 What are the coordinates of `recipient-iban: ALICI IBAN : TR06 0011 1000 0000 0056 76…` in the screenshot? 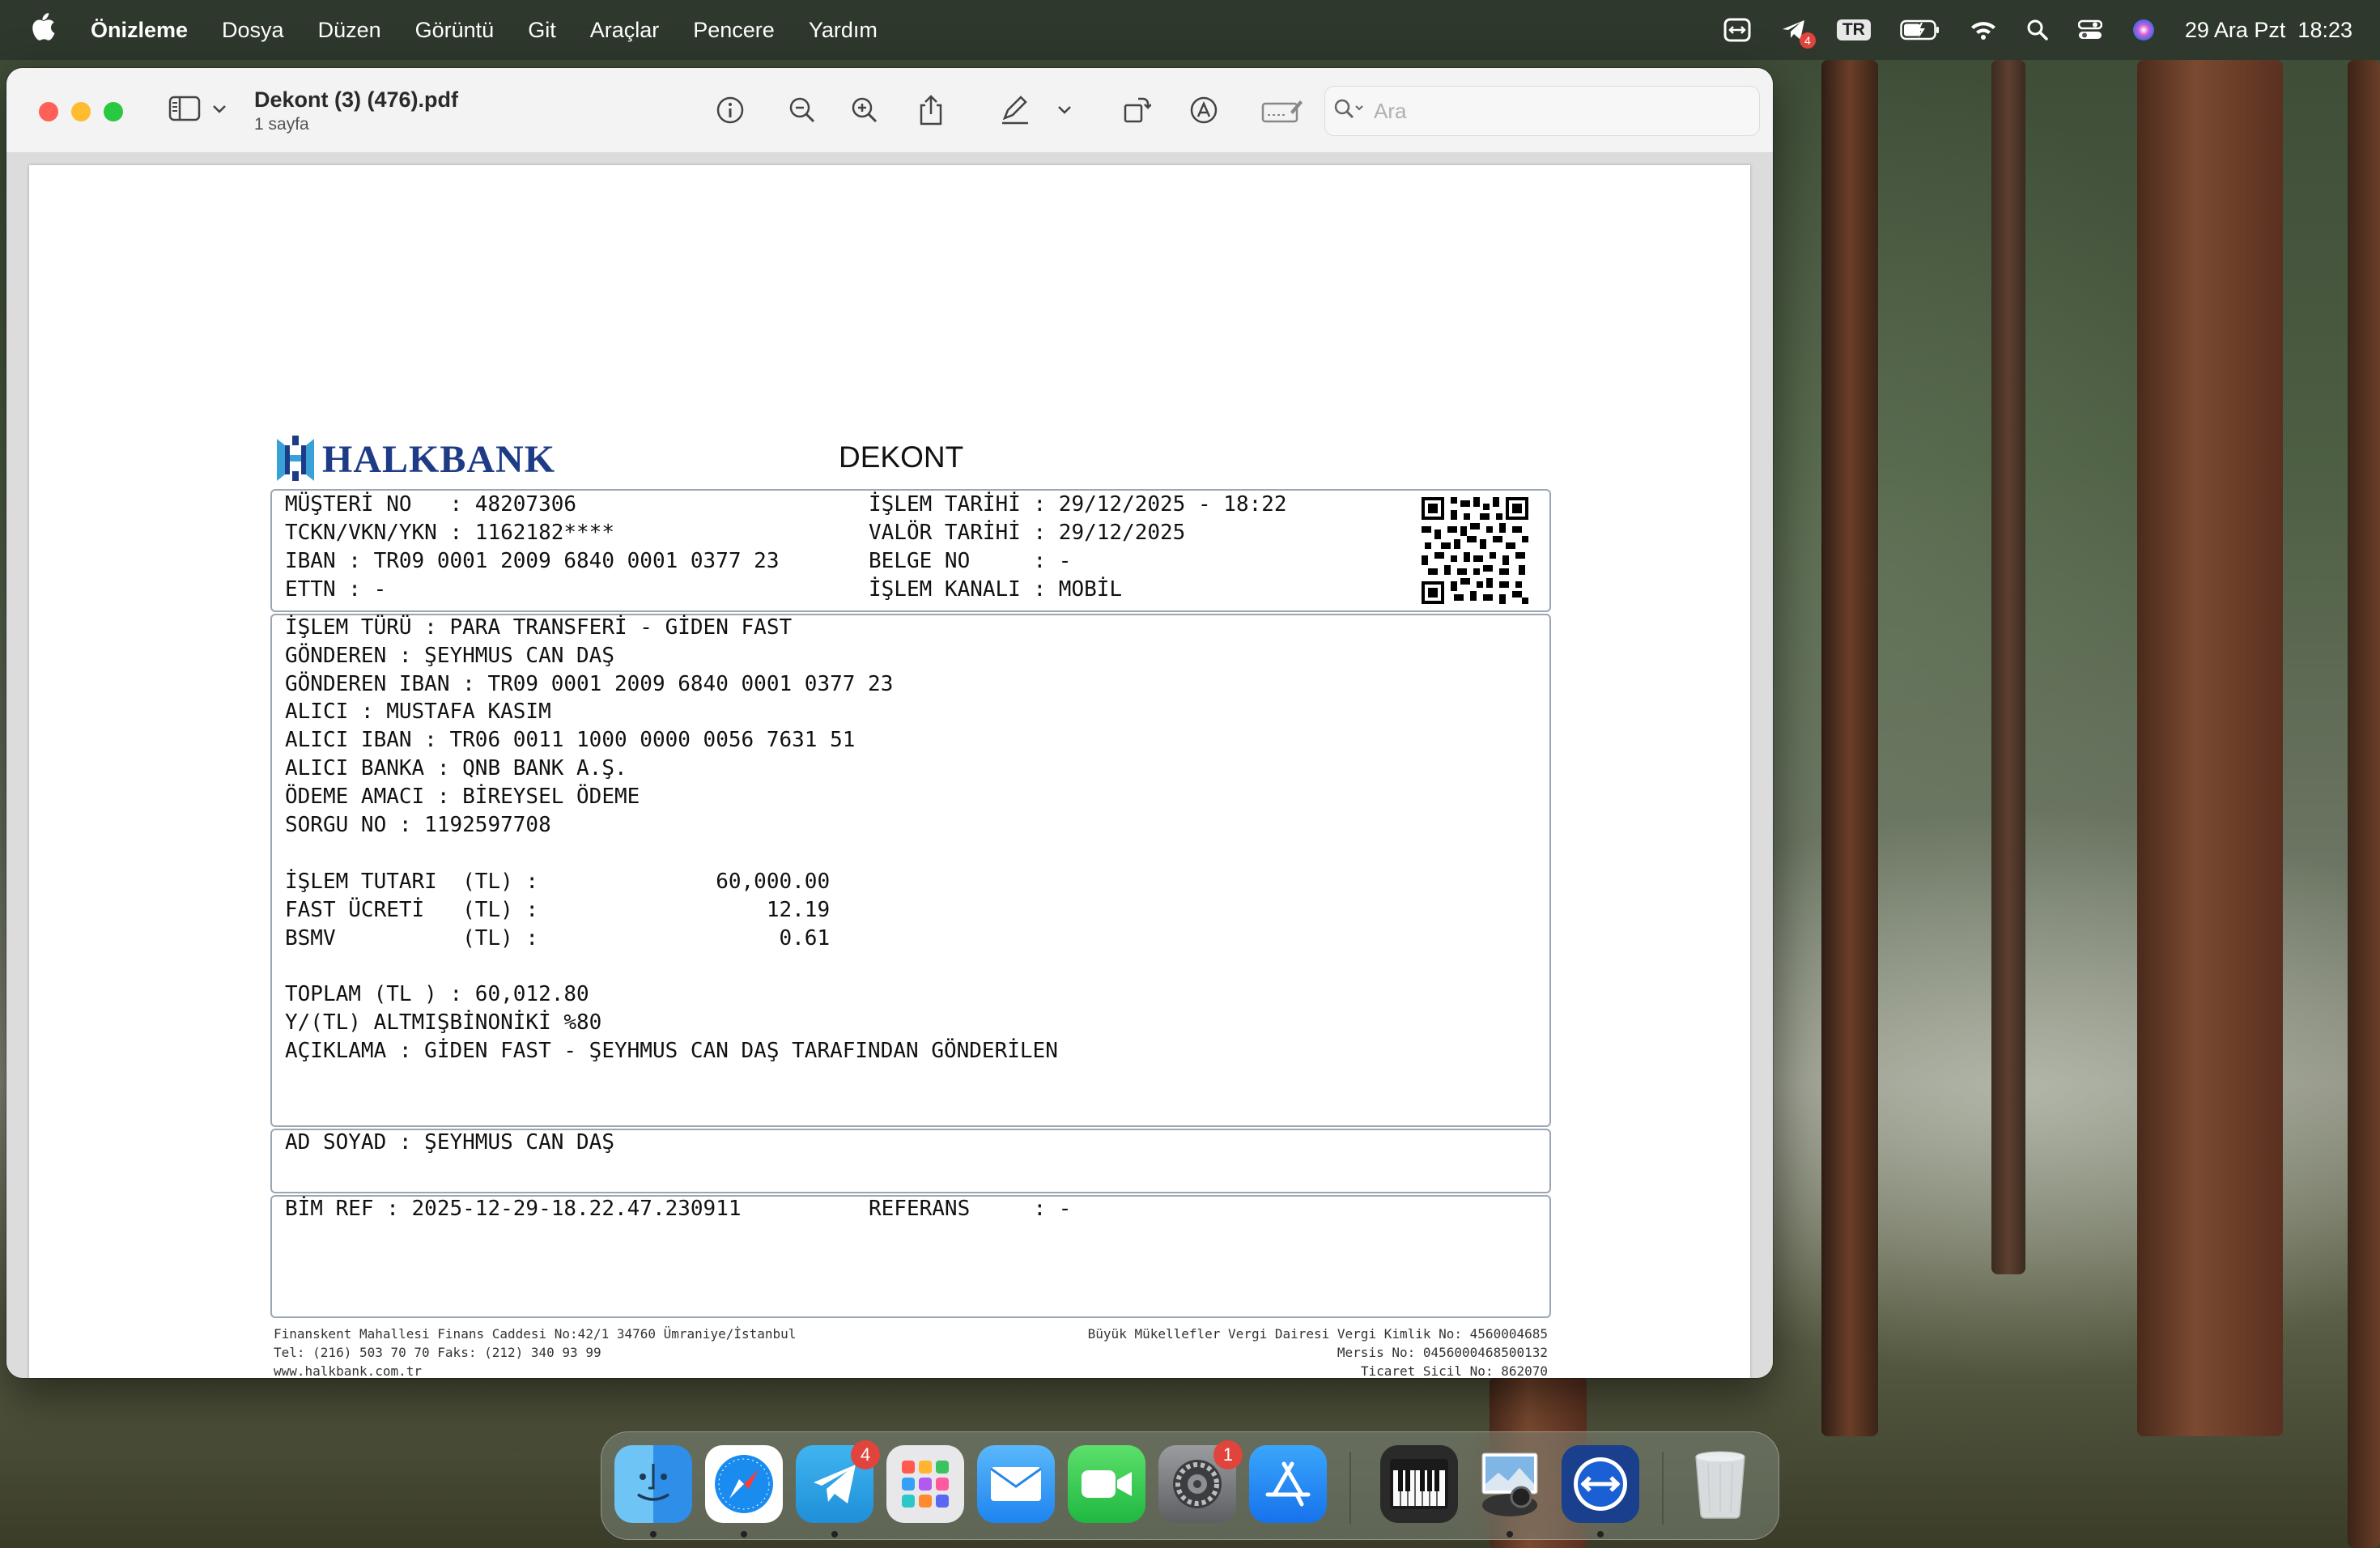 It's located at (570, 740).